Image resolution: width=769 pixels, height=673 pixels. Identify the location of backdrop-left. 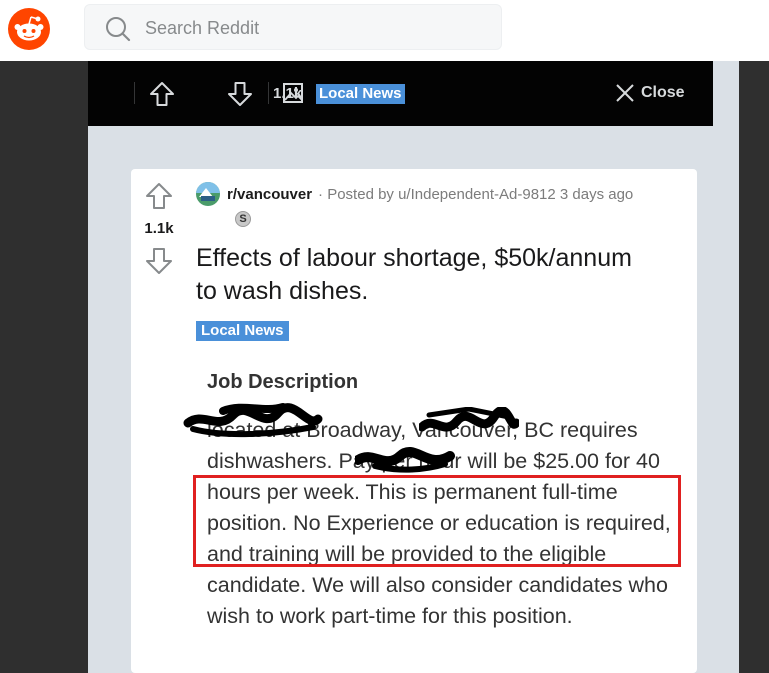
(44, 367).